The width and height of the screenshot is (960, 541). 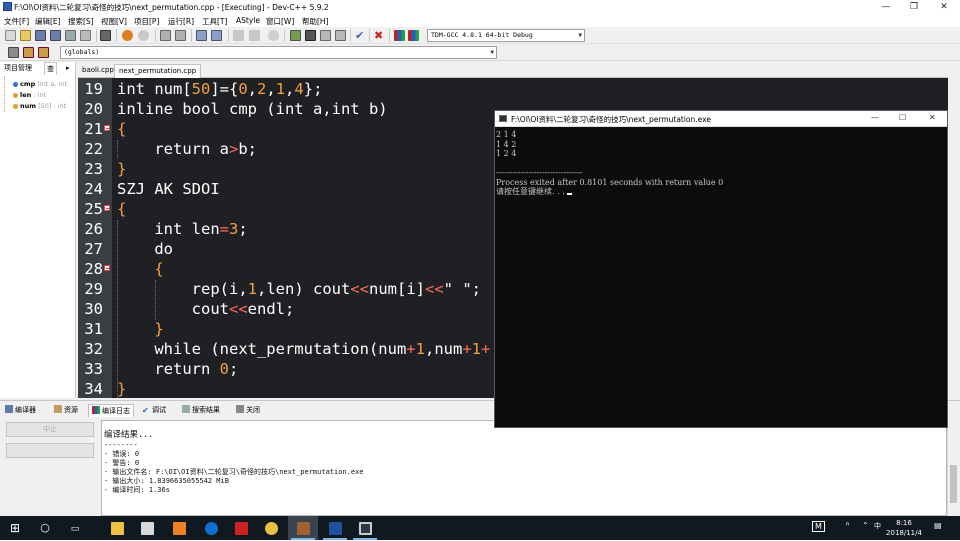 What do you see at coordinates (944, 7) in the screenshot?
I see `close-button: ✕` at bounding box center [944, 7].